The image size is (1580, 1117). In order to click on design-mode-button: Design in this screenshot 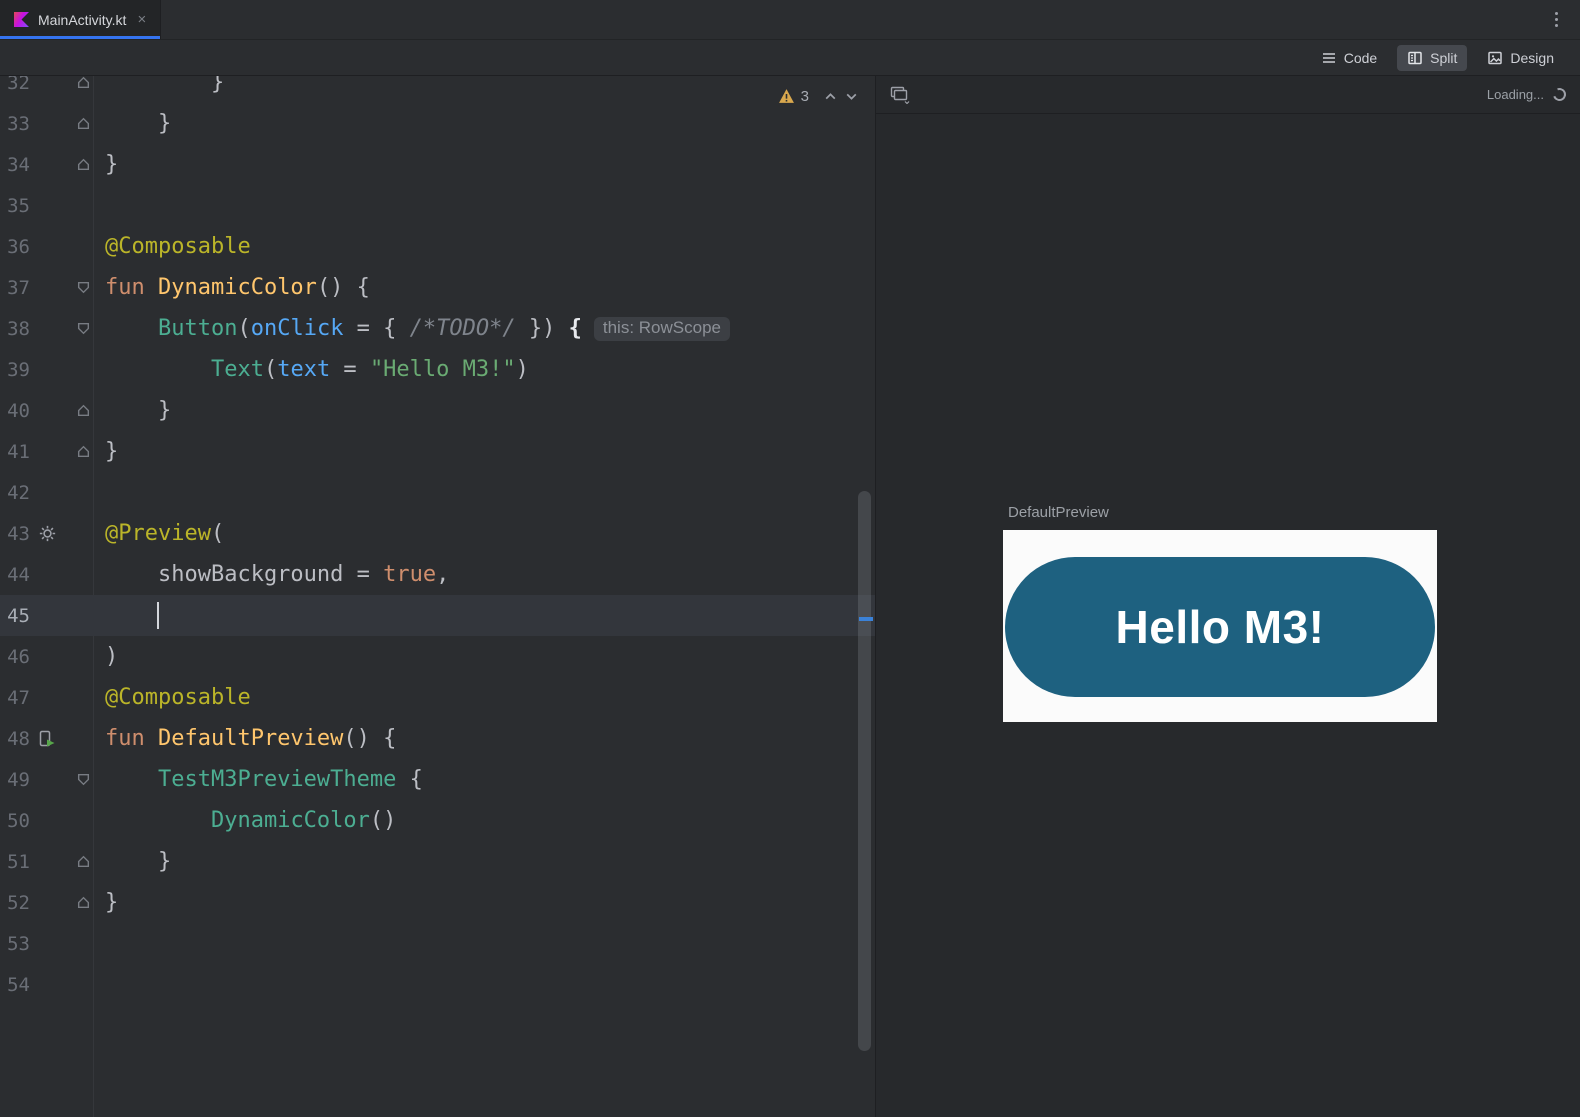, I will do `click(1520, 58)`.